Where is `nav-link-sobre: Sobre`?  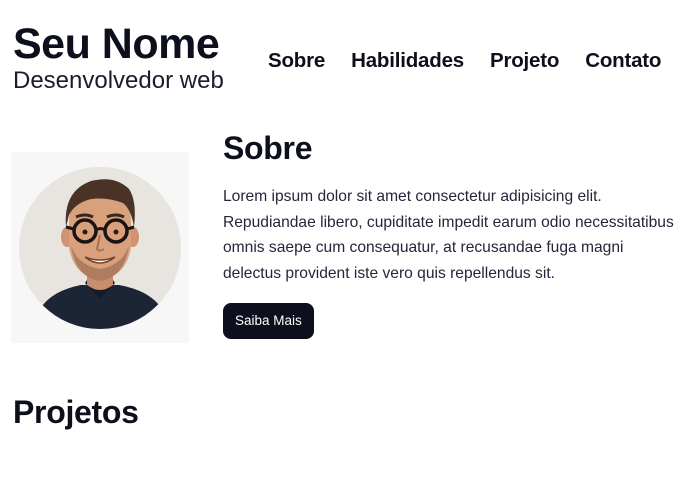
nav-link-sobre: Sobre is located at coordinates (296, 61).